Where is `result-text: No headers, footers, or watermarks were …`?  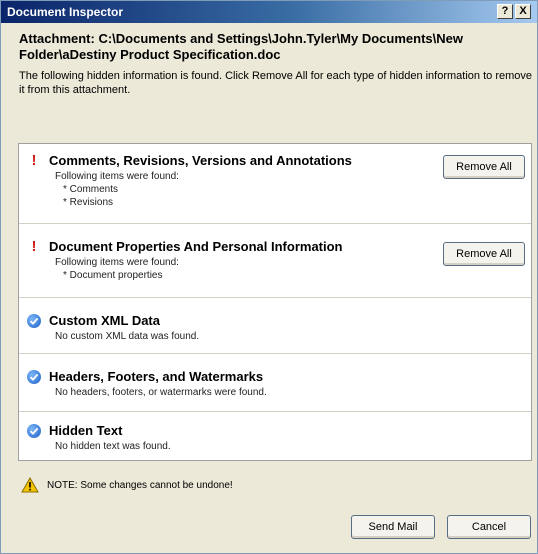
result-text: No headers, footers, or watermarks were … is located at coordinates (161, 392).